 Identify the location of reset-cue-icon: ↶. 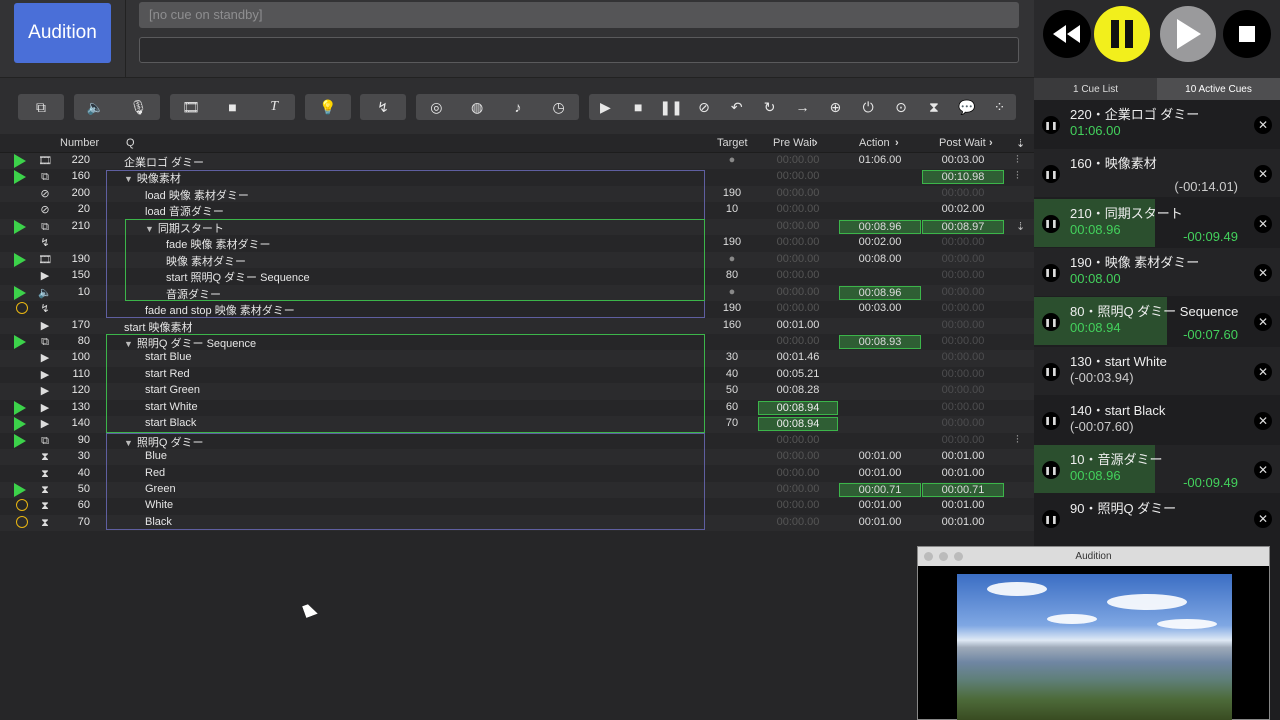
(737, 107).